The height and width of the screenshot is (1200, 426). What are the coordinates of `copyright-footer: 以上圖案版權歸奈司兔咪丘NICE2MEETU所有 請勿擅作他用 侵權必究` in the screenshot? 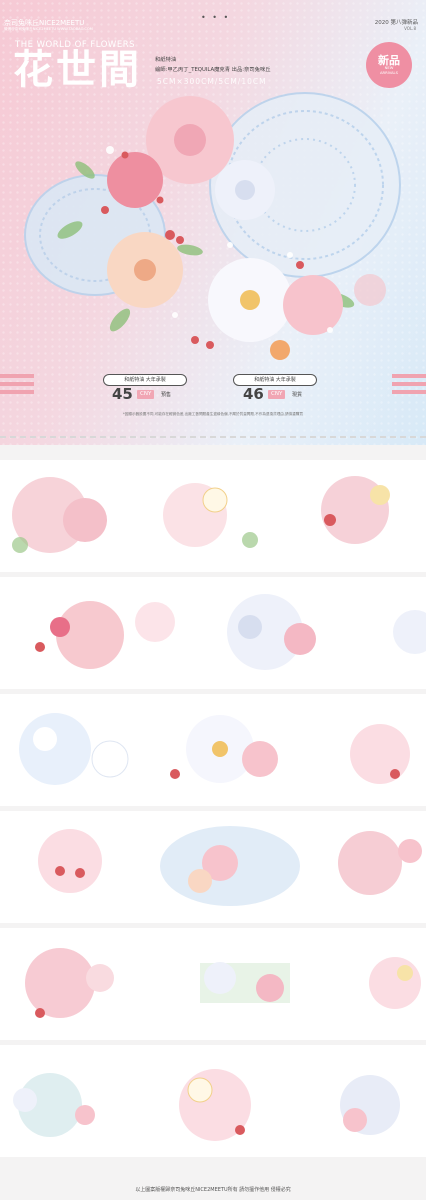 It's located at (213, 1190).